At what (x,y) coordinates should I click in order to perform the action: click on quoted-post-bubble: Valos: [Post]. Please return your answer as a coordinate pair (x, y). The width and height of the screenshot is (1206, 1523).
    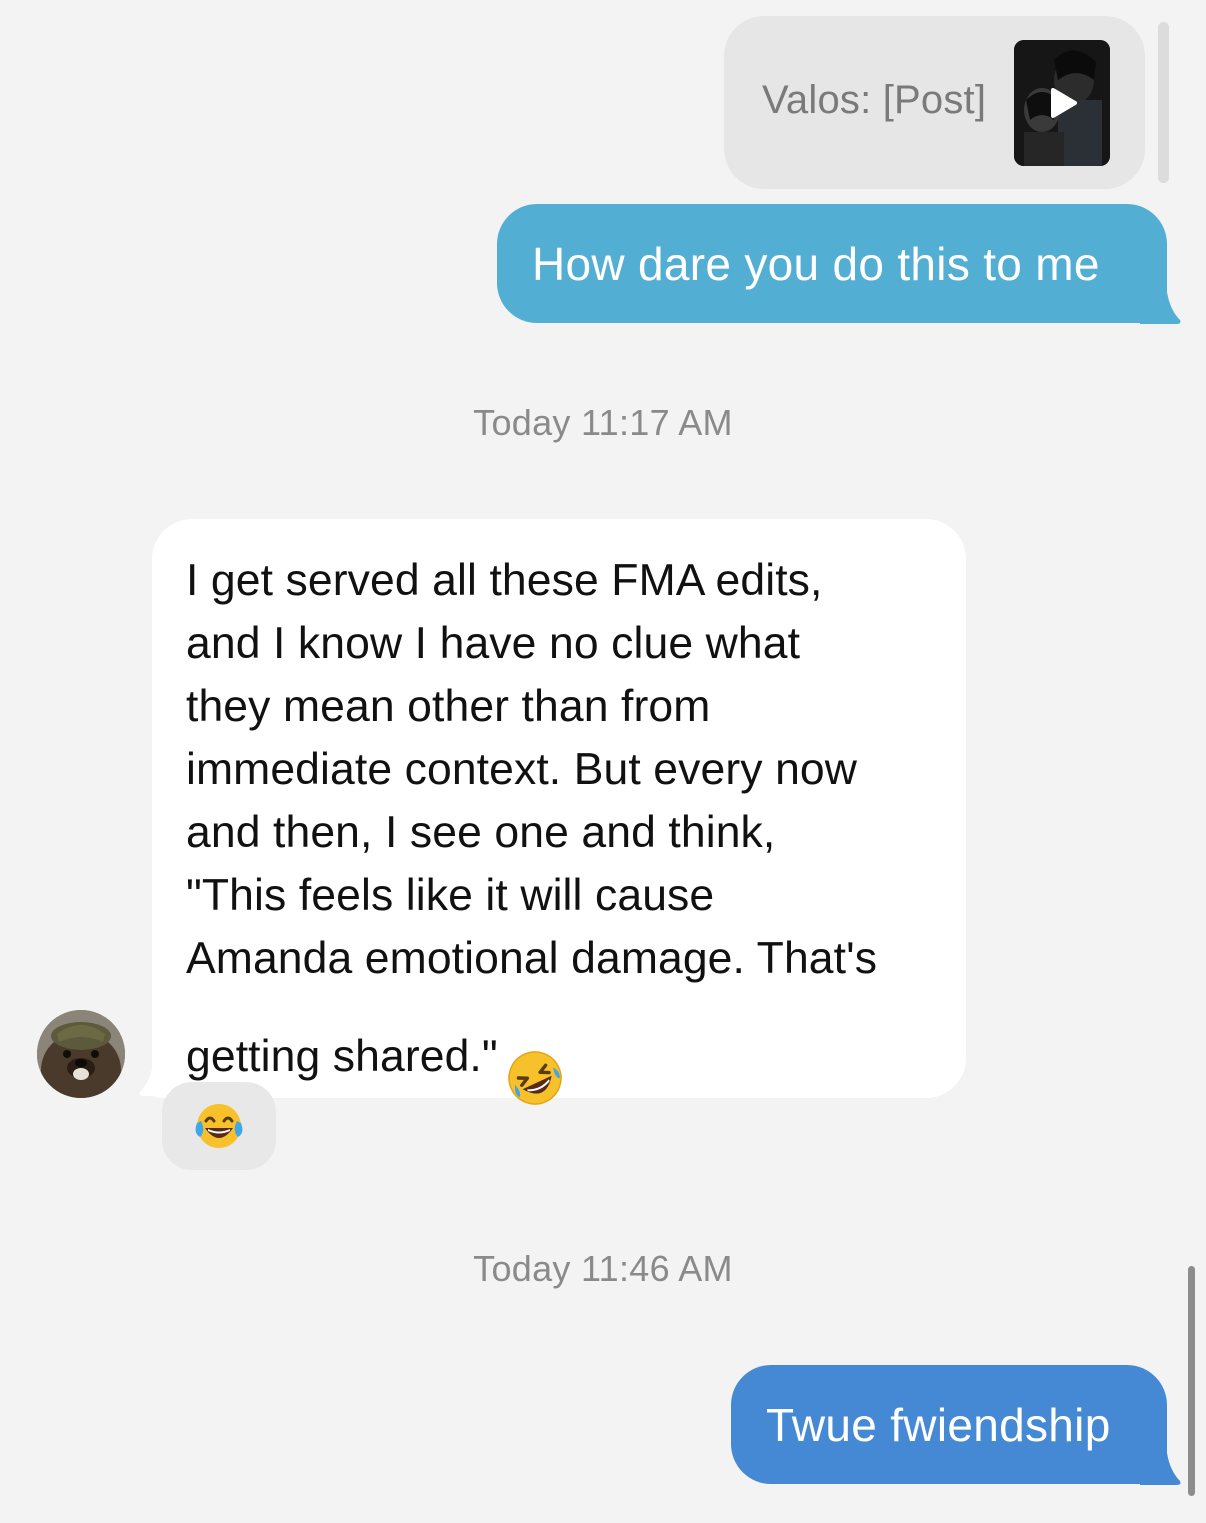
    Looking at the image, I should click on (934, 102).